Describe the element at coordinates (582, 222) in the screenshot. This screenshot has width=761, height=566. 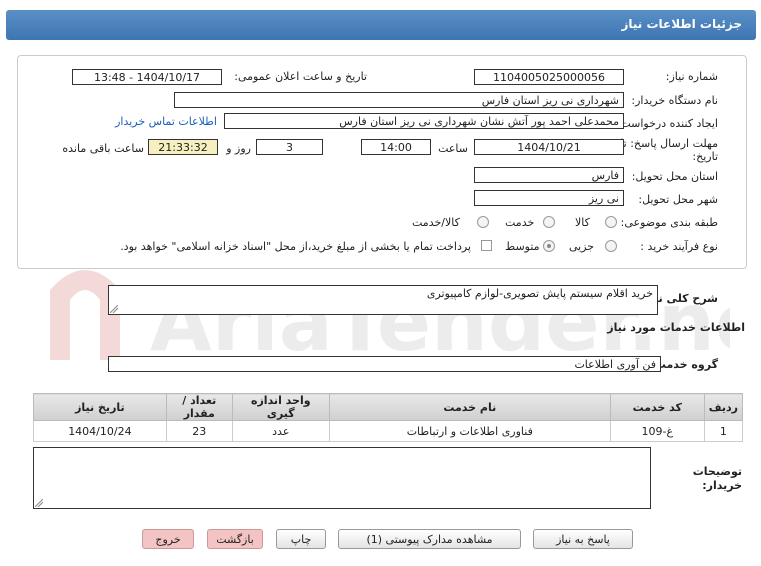
I see `category-option-goods: کالا` at that location.